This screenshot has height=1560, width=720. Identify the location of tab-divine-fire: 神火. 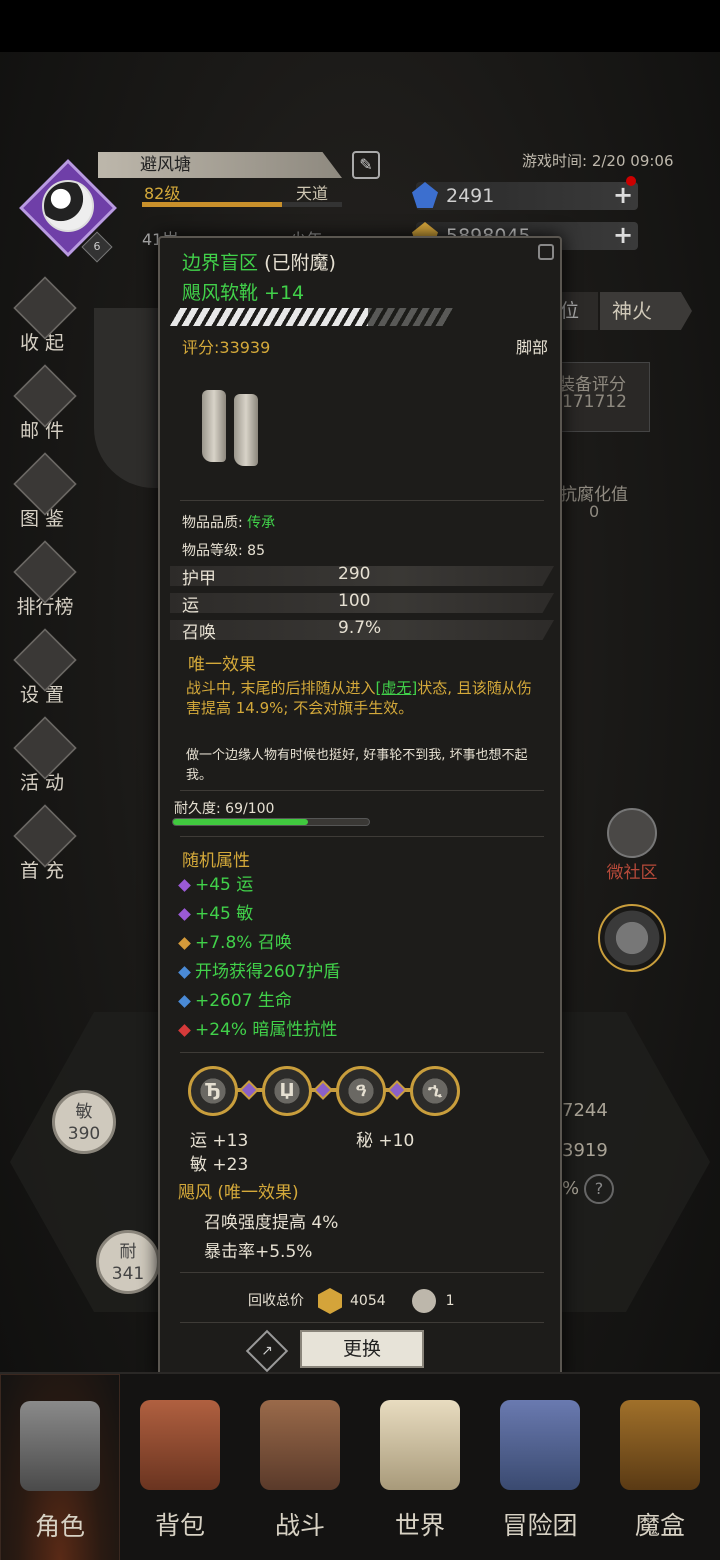
(646, 311).